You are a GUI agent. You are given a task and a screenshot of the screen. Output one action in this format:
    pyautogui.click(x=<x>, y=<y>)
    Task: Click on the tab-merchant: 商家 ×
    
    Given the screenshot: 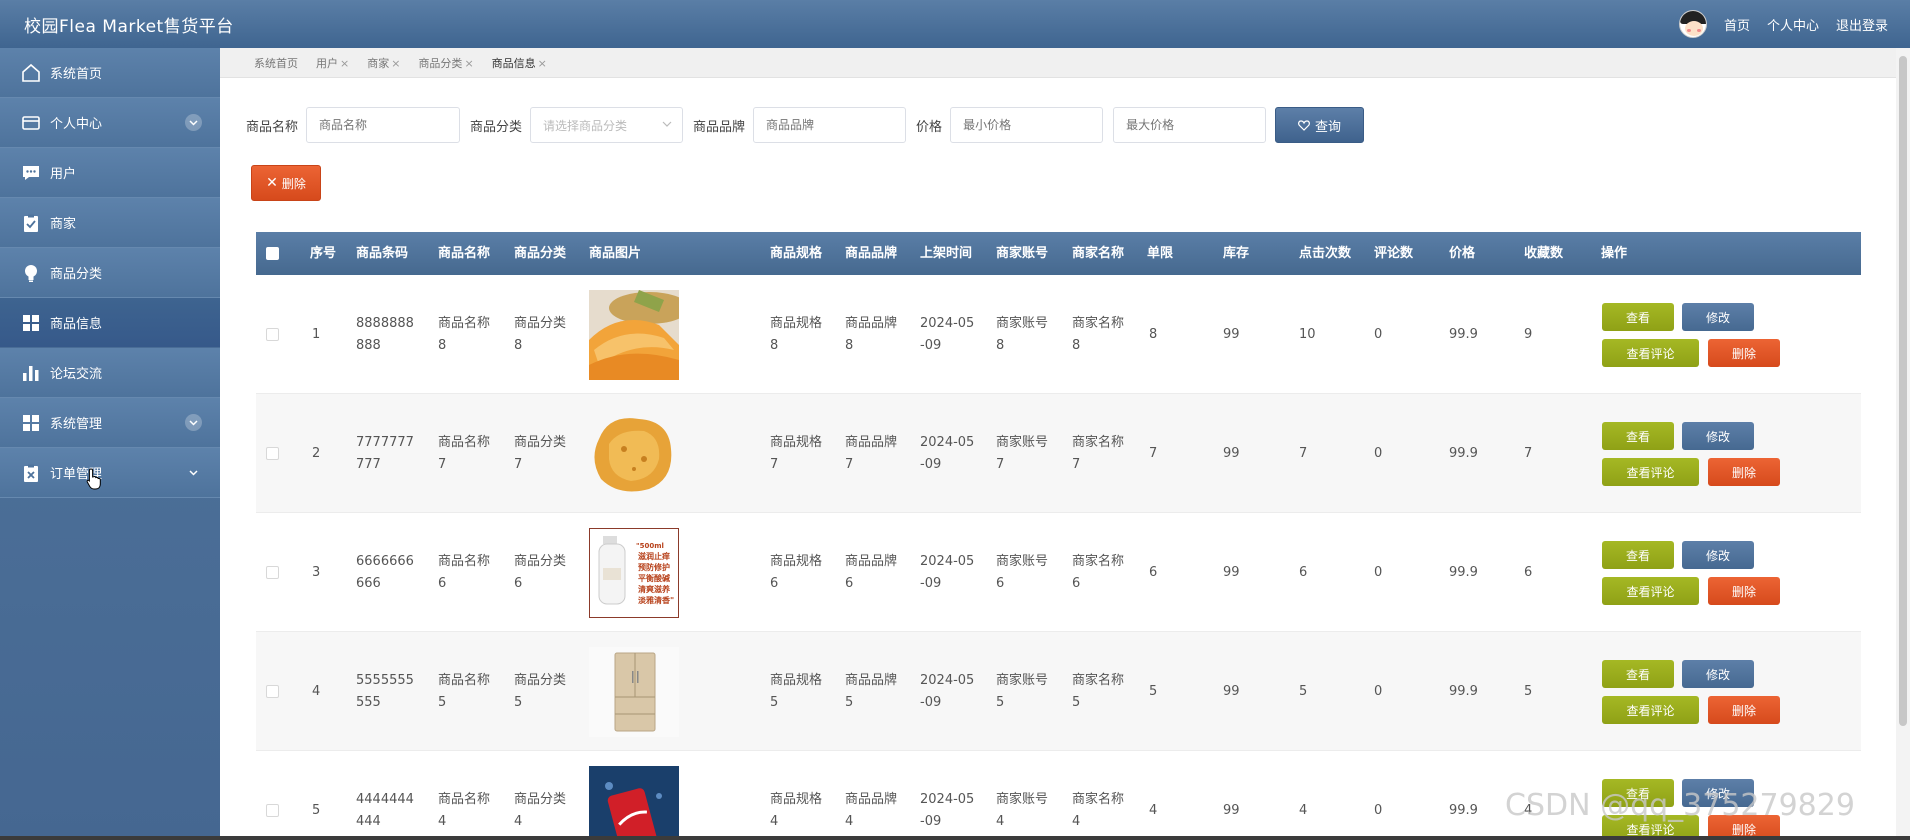 What is the action you would take?
    pyautogui.click(x=383, y=63)
    